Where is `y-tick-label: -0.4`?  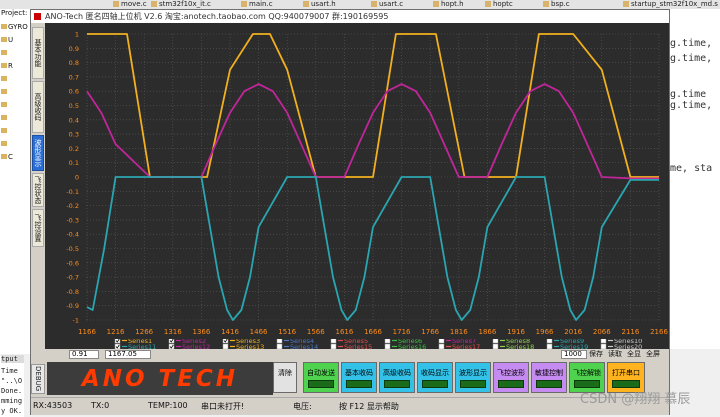 y-tick-label: -0.4 is located at coordinates (72, 235).